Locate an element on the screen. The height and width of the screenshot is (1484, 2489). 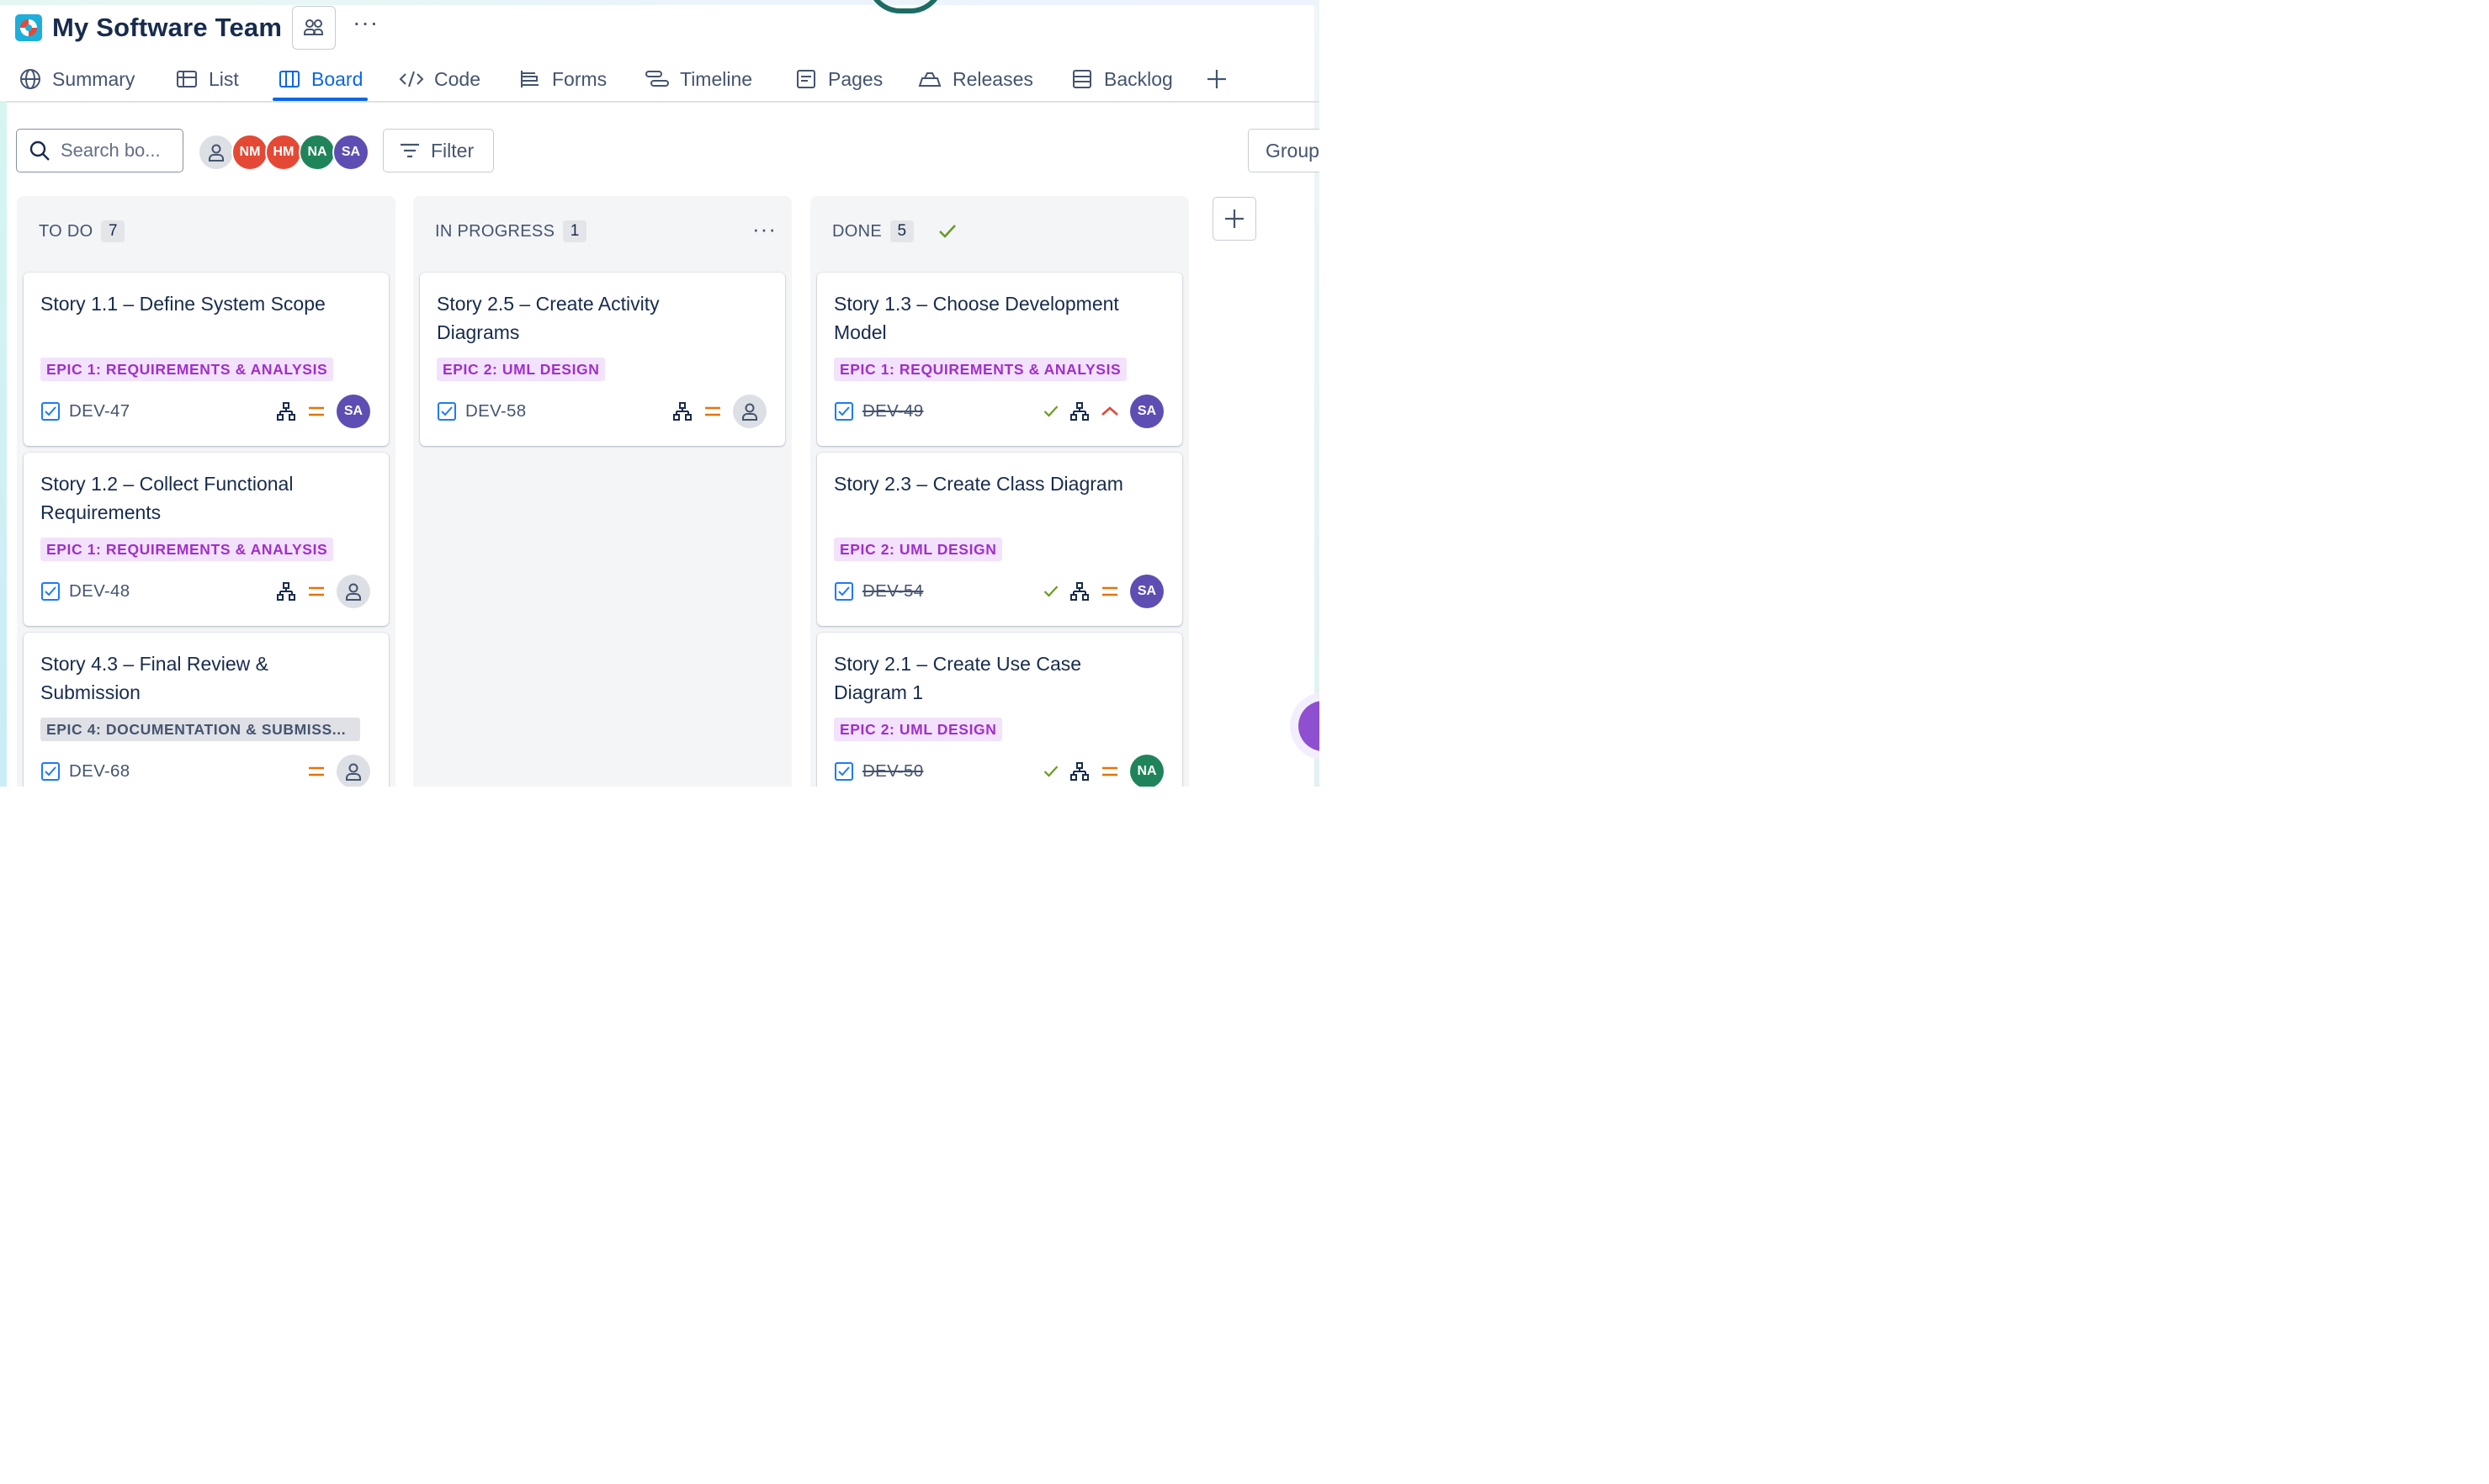
assignee-avatar: NA is located at coordinates (1147, 771).